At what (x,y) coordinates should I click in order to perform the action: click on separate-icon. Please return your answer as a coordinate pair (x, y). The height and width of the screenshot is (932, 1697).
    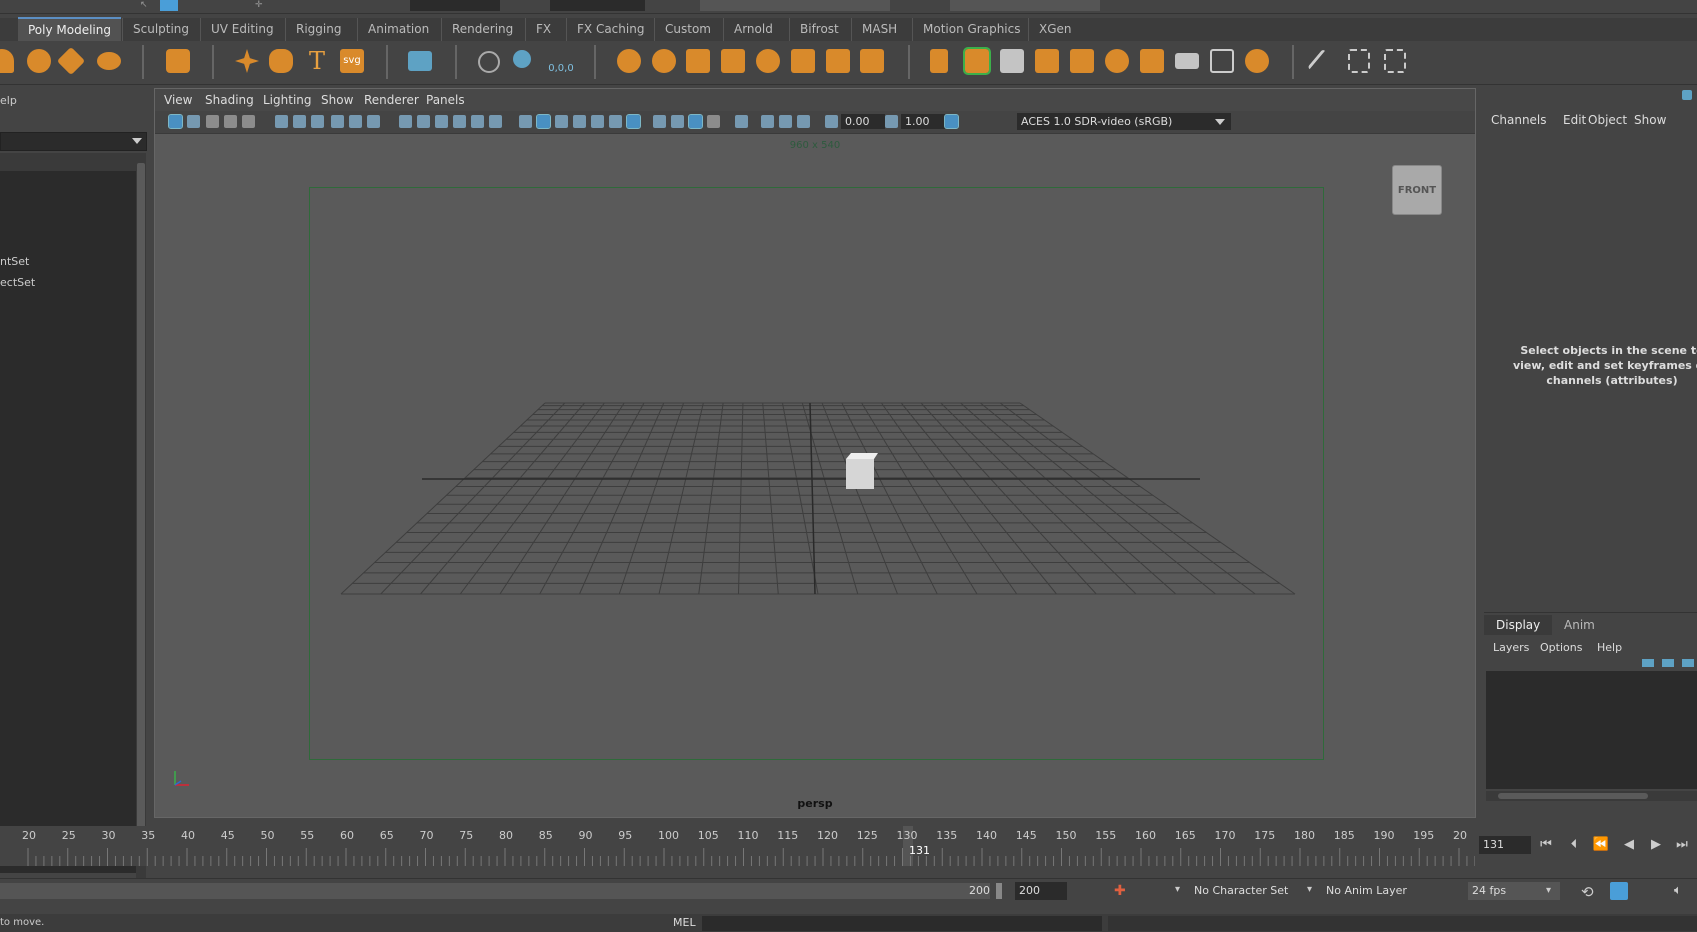
    Looking at the image, I should click on (664, 61).